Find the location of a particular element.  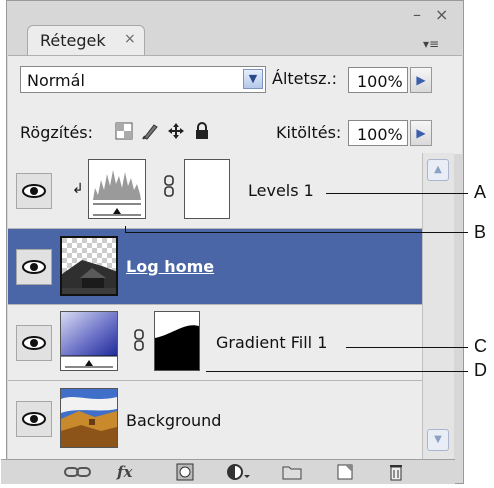

fill-label: Kitöltés: is located at coordinates (309, 132).